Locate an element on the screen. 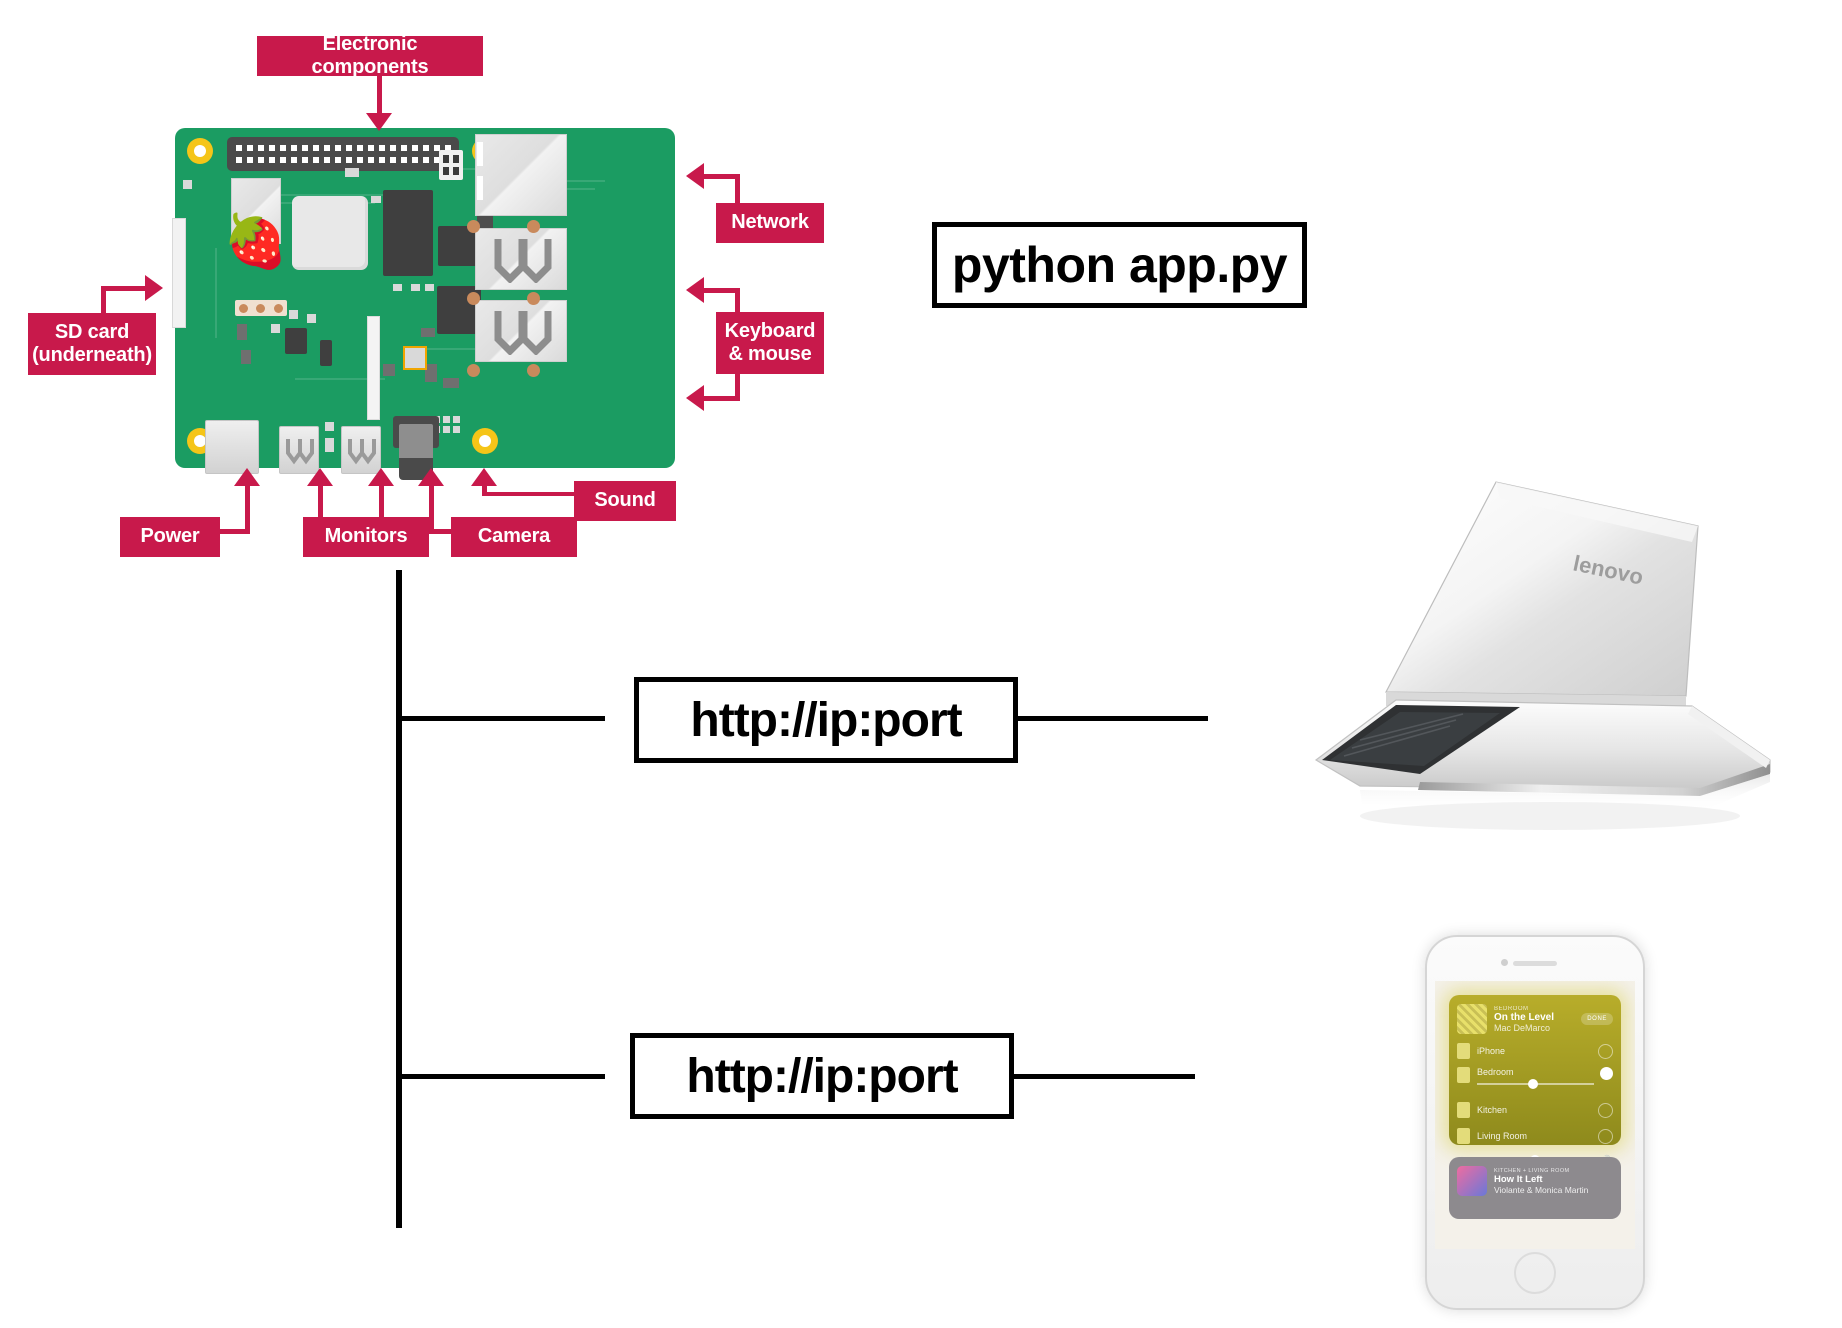  callout-camera: Camera is located at coordinates (514, 537).